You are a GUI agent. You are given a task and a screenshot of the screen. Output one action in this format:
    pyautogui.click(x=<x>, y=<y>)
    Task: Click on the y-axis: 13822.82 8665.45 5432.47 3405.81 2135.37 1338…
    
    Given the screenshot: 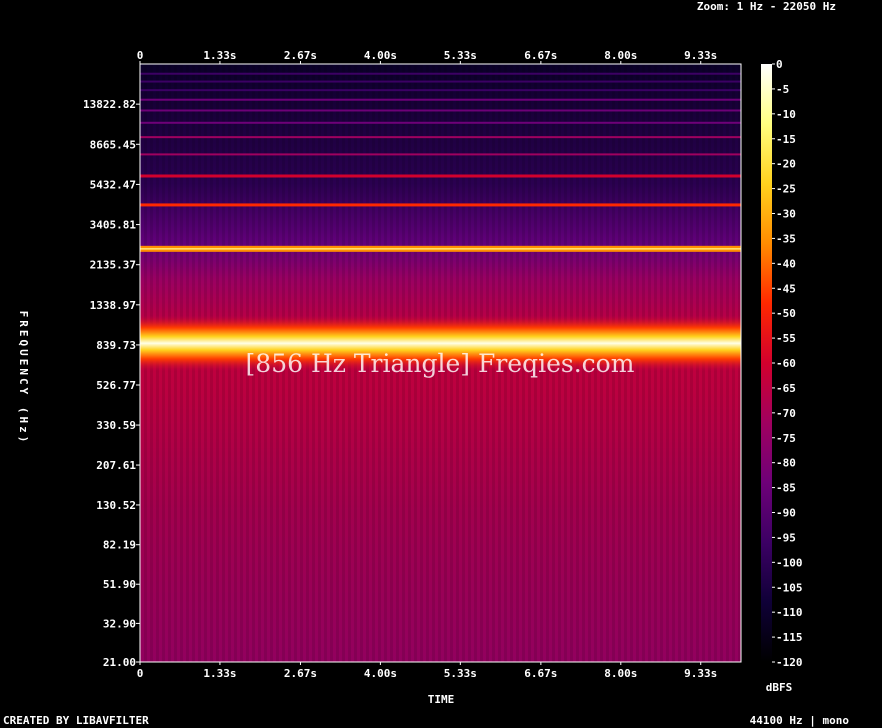 What is the action you would take?
    pyautogui.click(x=111, y=383)
    